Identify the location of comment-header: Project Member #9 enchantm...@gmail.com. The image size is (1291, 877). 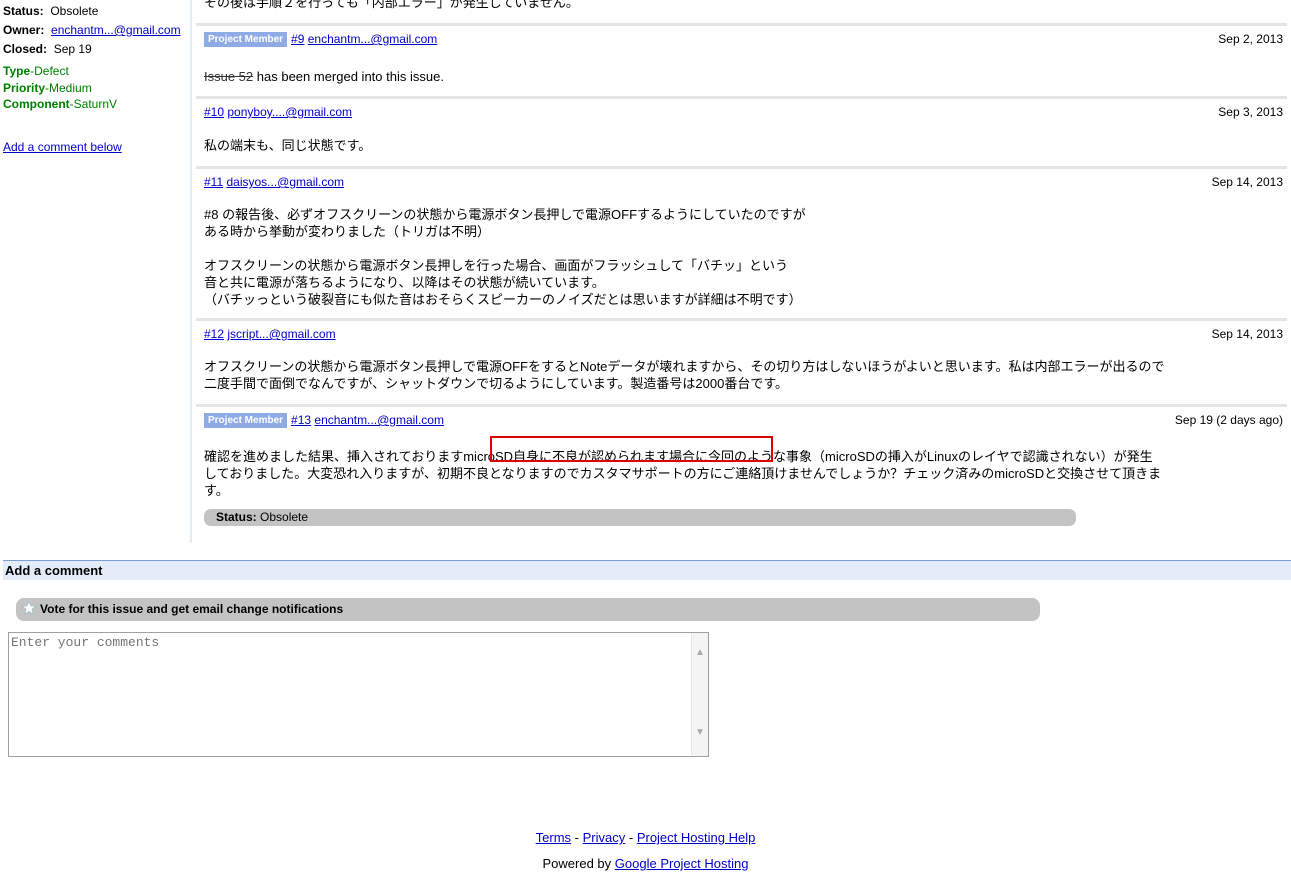
(320, 39).